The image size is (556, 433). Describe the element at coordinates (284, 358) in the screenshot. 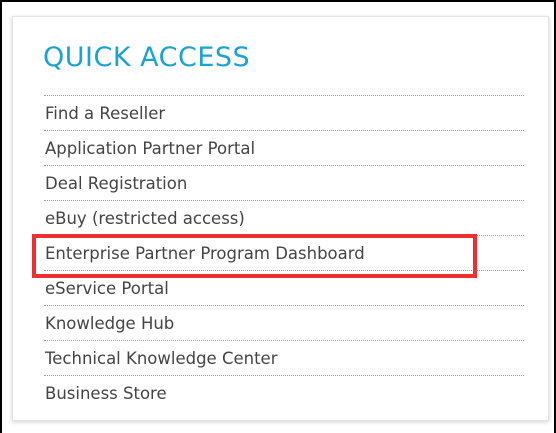

I see `list-item: Technical Knowledge Center` at that location.